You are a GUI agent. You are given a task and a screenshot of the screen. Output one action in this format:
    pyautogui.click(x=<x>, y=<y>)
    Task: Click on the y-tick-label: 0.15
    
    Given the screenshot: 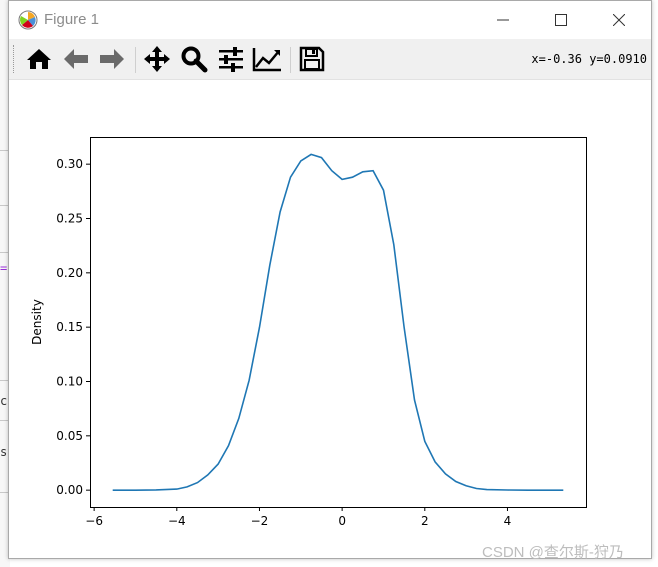 What is the action you would take?
    pyautogui.click(x=69, y=327)
    